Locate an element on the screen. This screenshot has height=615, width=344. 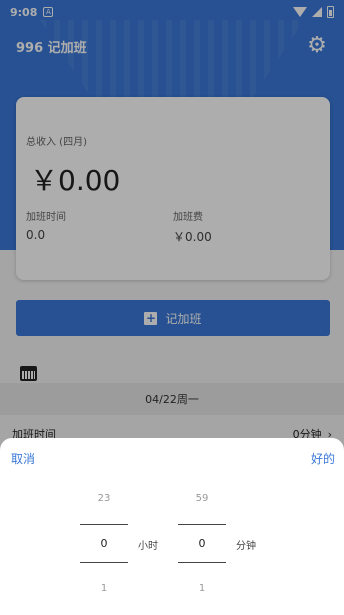
minutes-unit: 分钟 is located at coordinates (246, 546).